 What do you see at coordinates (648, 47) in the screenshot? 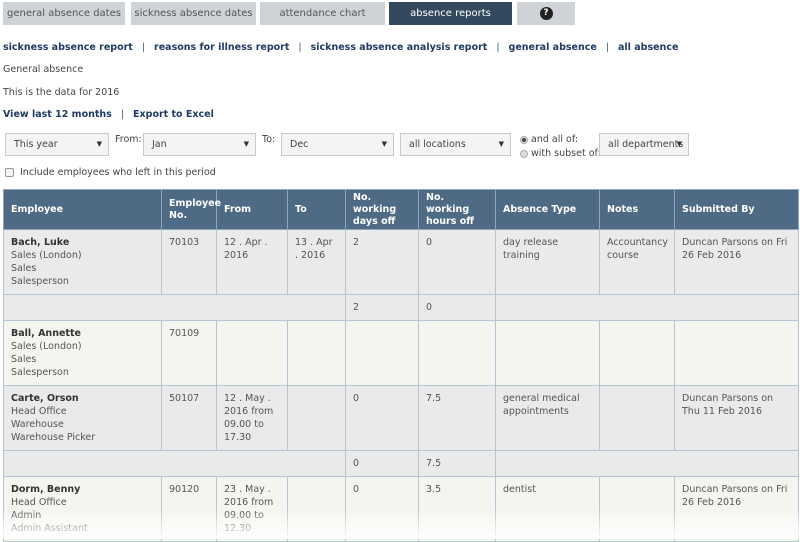
I see `link-all-absence: all absence` at bounding box center [648, 47].